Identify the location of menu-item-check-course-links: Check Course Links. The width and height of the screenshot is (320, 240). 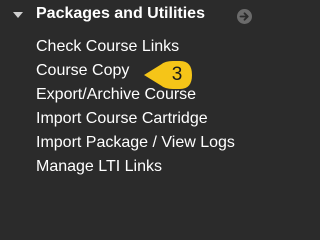
(135, 47).